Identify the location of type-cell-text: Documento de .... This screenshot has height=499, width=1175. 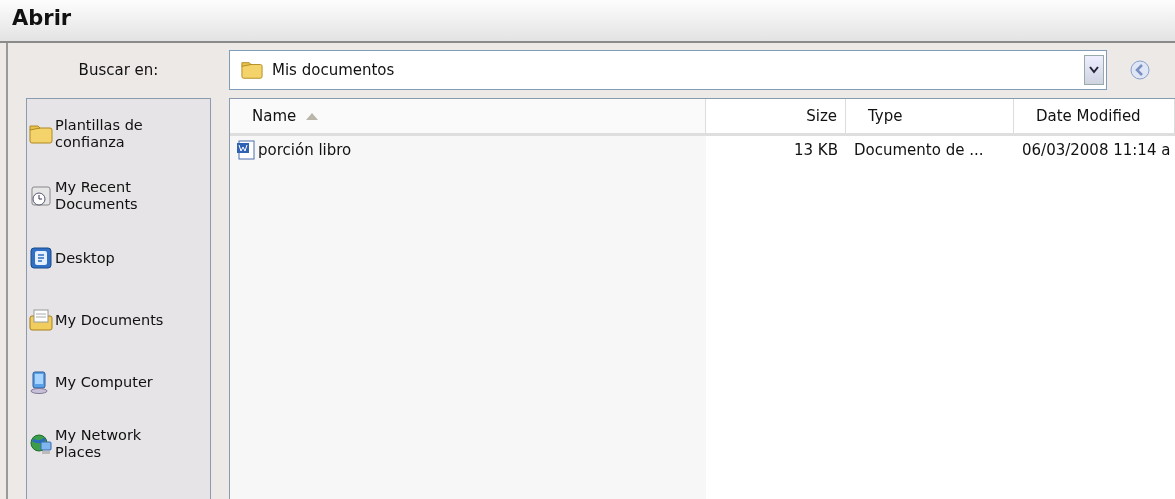
(919, 150).